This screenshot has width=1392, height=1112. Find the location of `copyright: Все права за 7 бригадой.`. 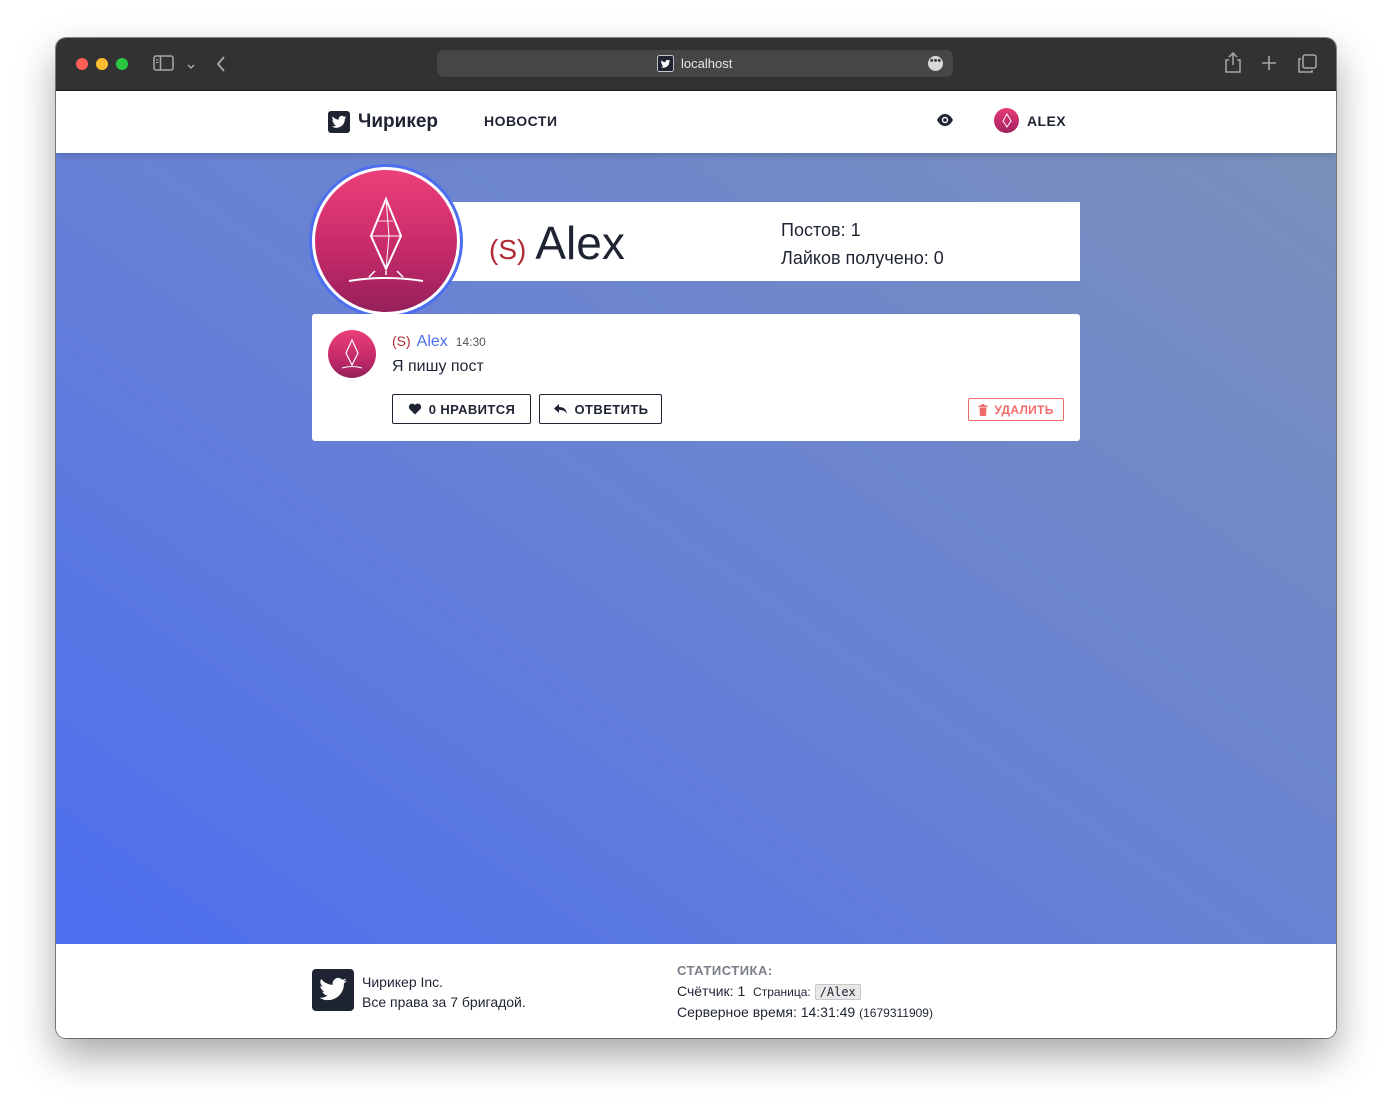

copyright: Все права за 7 бригадой. is located at coordinates (444, 1002).